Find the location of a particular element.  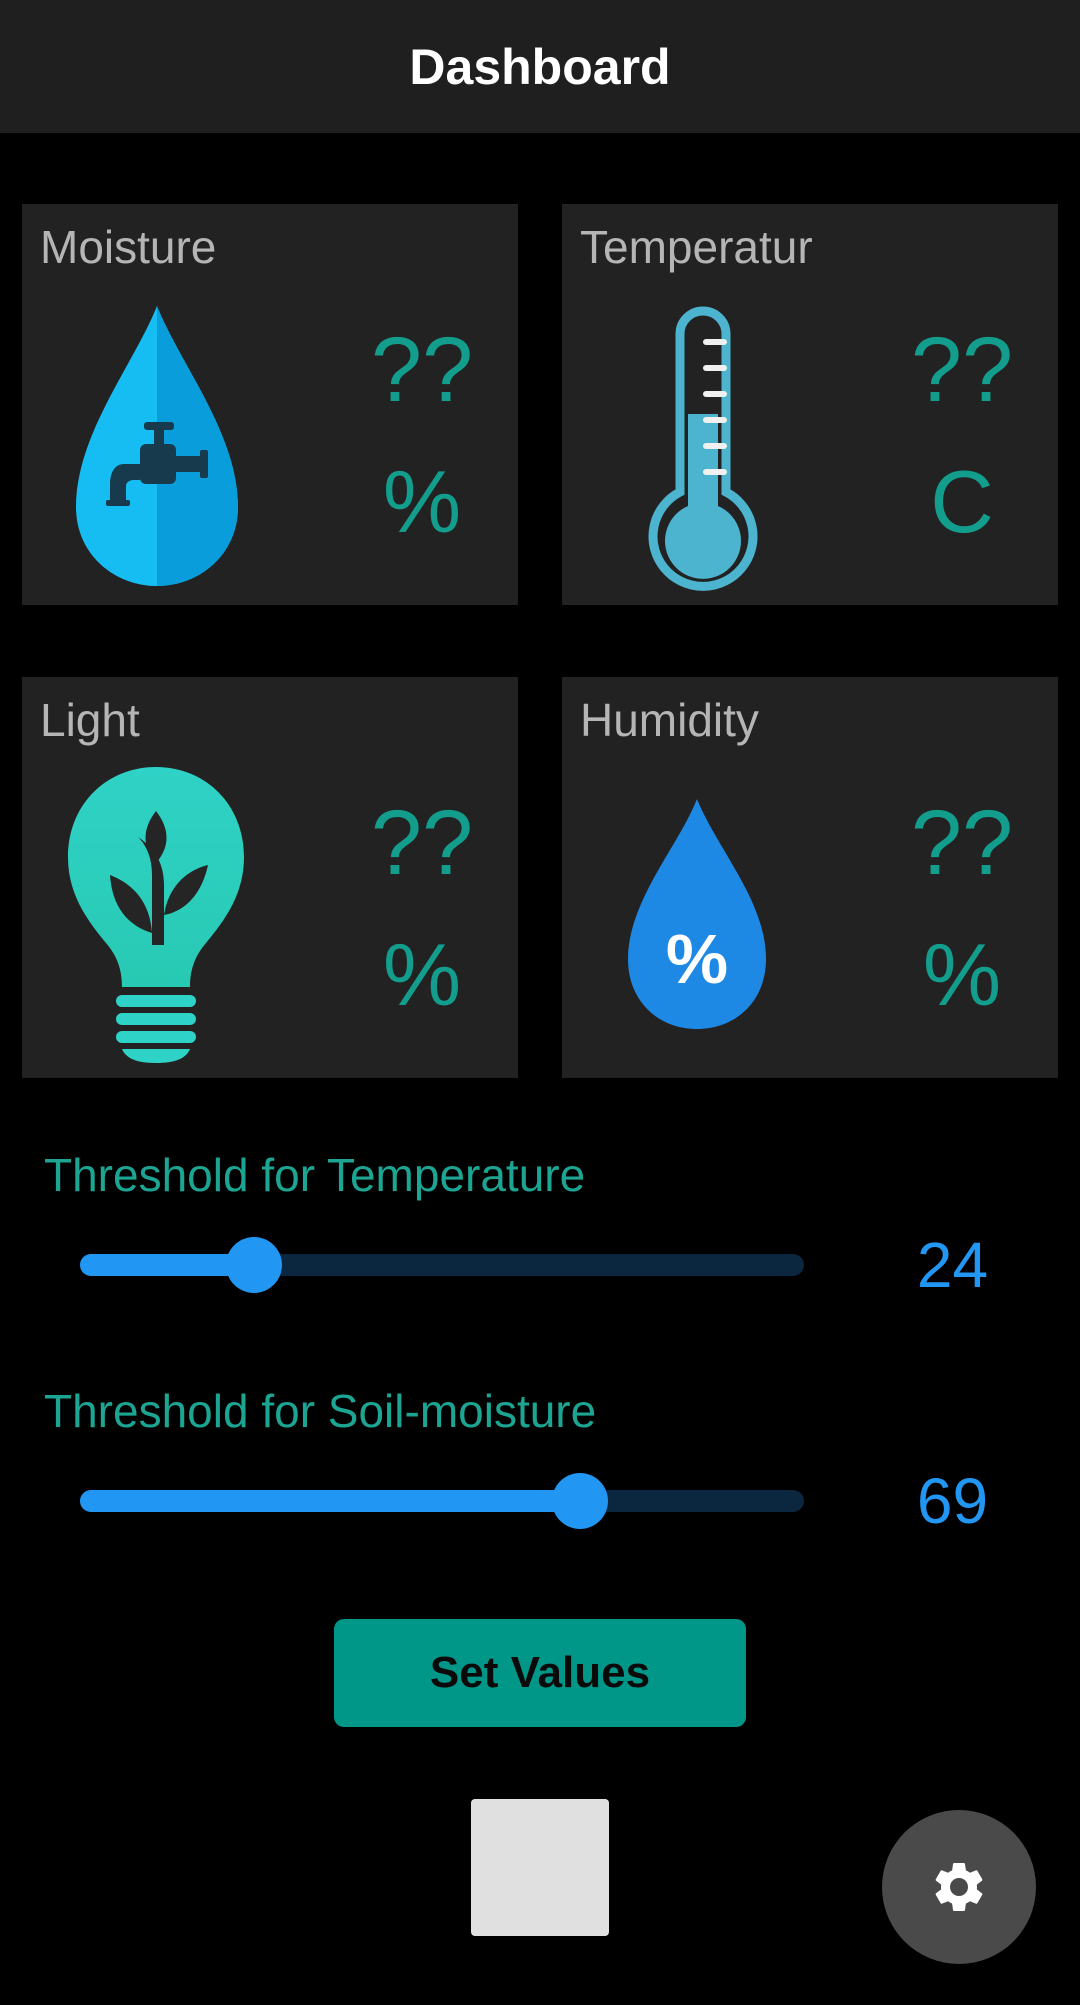

settings-fab is located at coordinates (959, 1887).